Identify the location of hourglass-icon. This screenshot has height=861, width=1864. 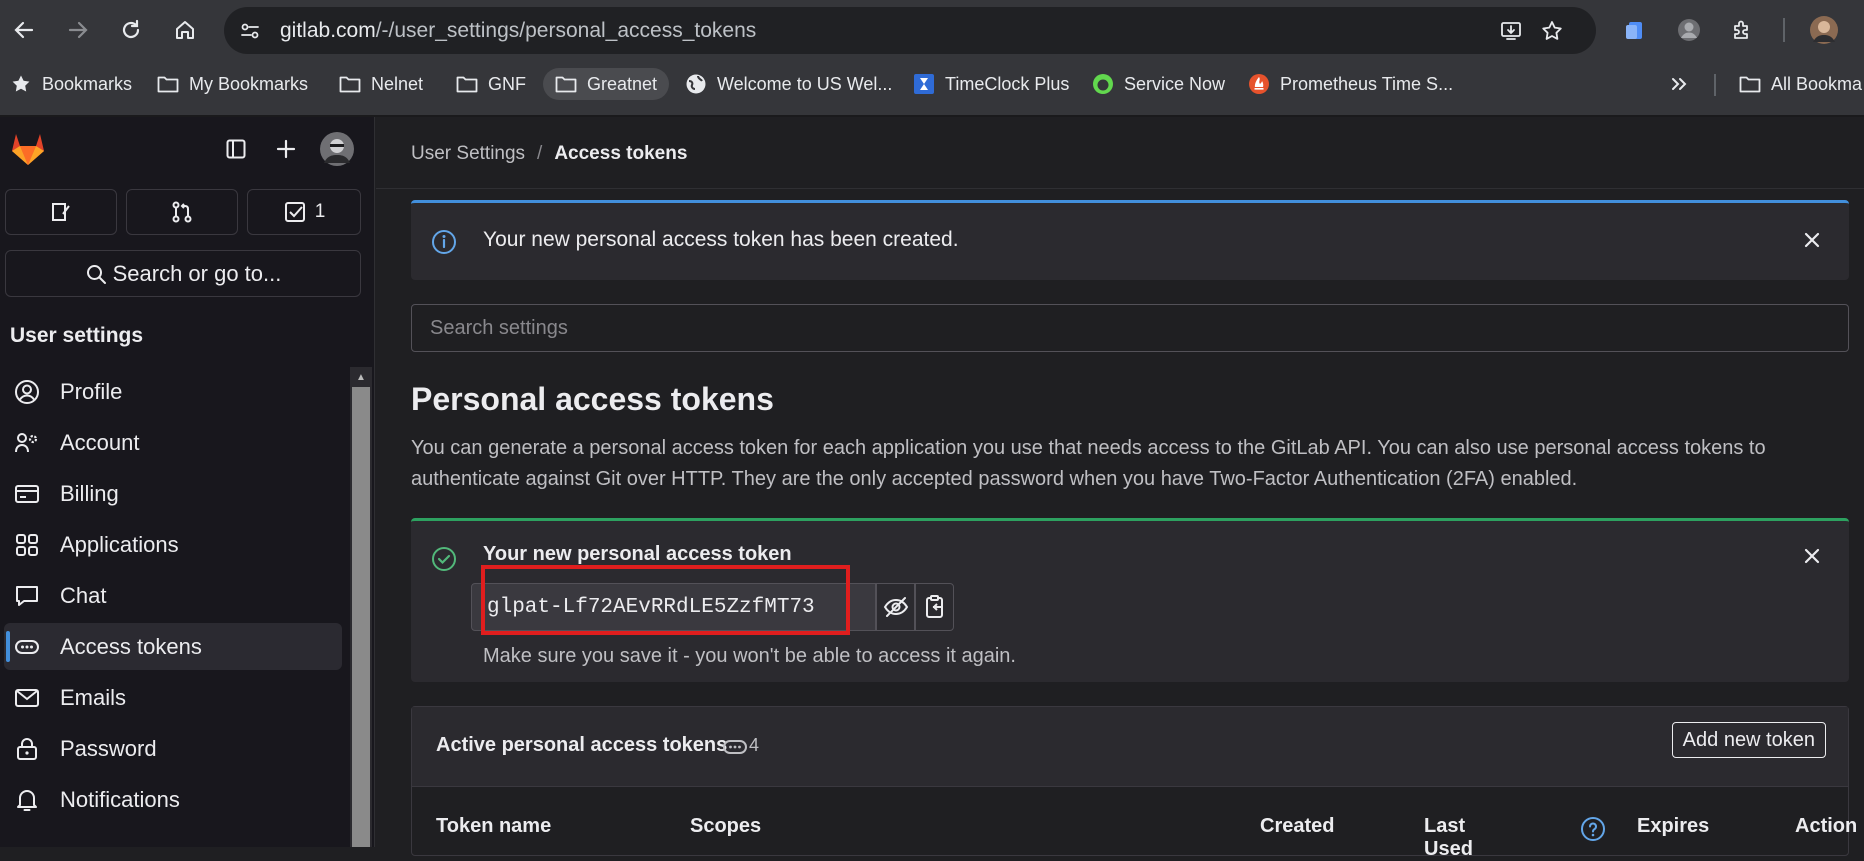
(924, 84).